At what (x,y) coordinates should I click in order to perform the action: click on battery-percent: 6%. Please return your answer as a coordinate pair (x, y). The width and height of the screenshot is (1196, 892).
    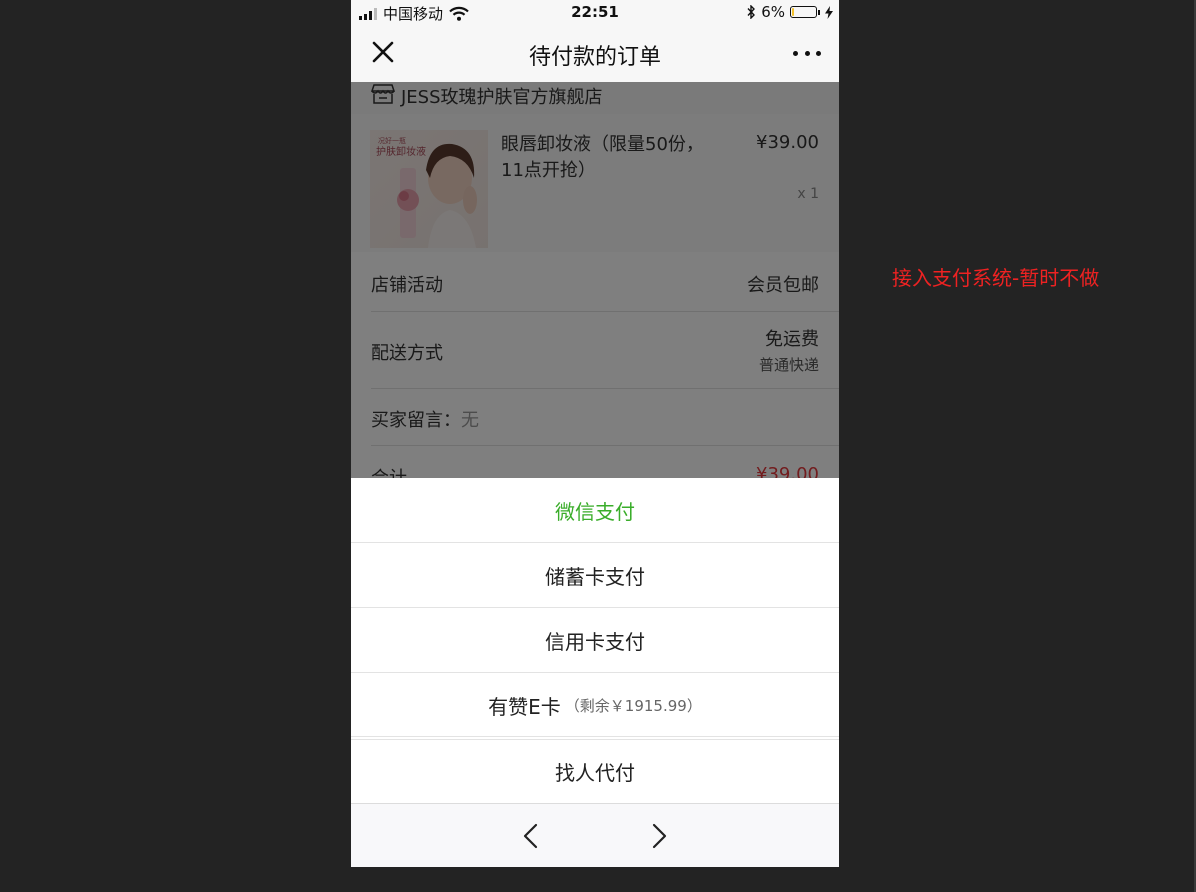
    Looking at the image, I should click on (773, 12).